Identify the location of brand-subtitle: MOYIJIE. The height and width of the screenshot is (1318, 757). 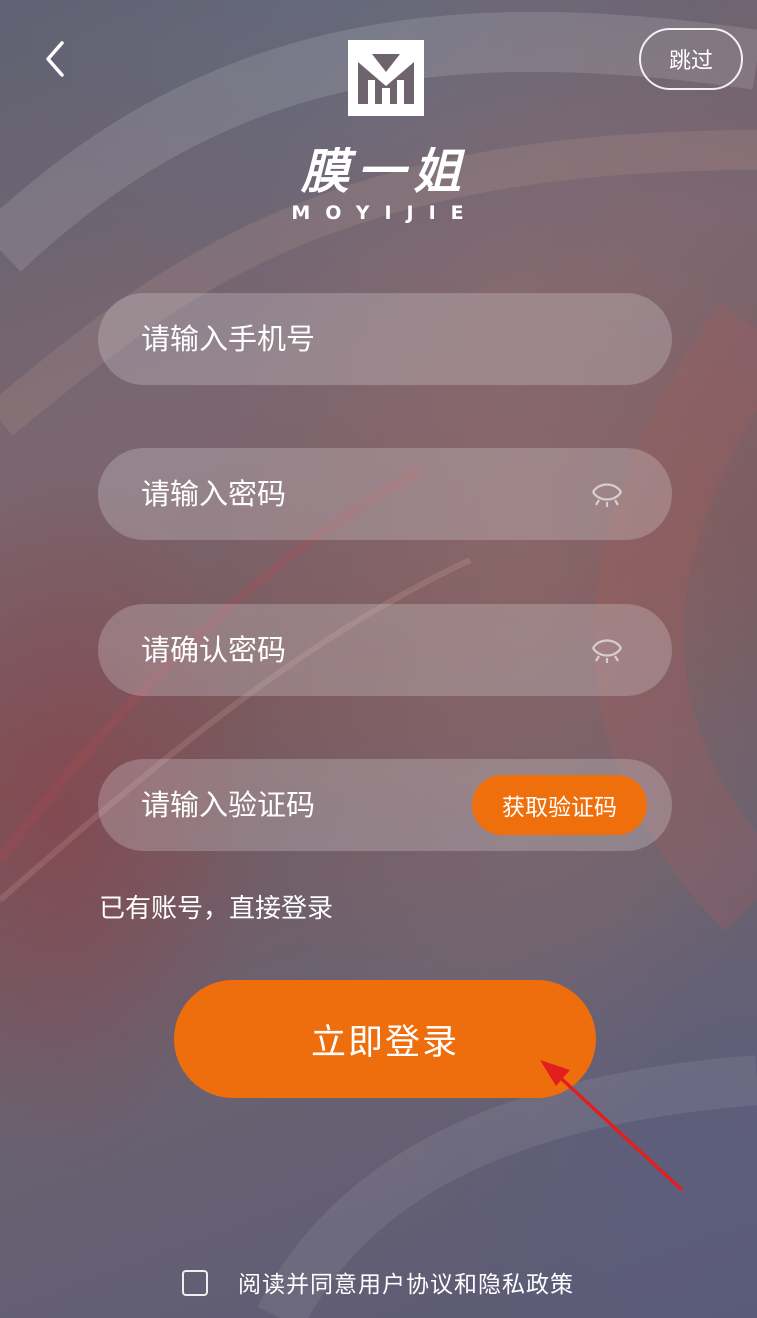
(385, 213).